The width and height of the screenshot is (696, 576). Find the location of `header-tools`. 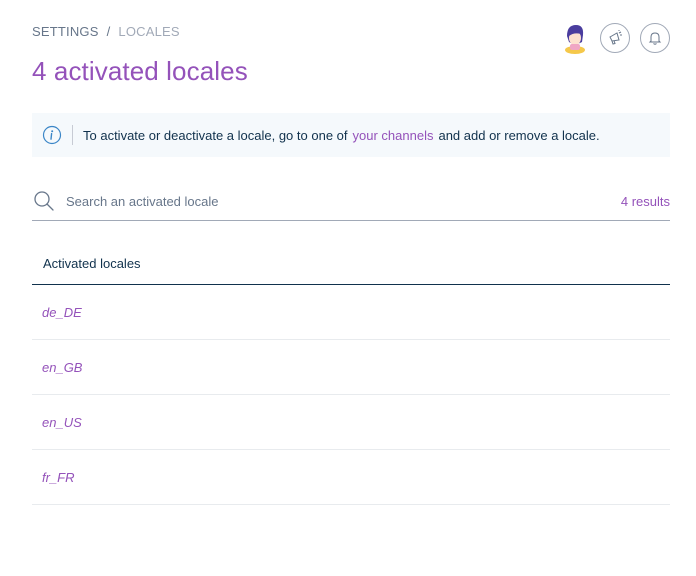

header-tools is located at coordinates (615, 38).